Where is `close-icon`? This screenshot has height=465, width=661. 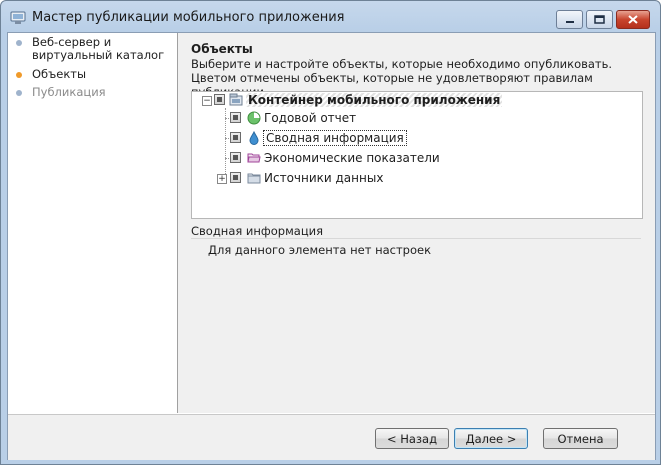
close-icon is located at coordinates (633, 19).